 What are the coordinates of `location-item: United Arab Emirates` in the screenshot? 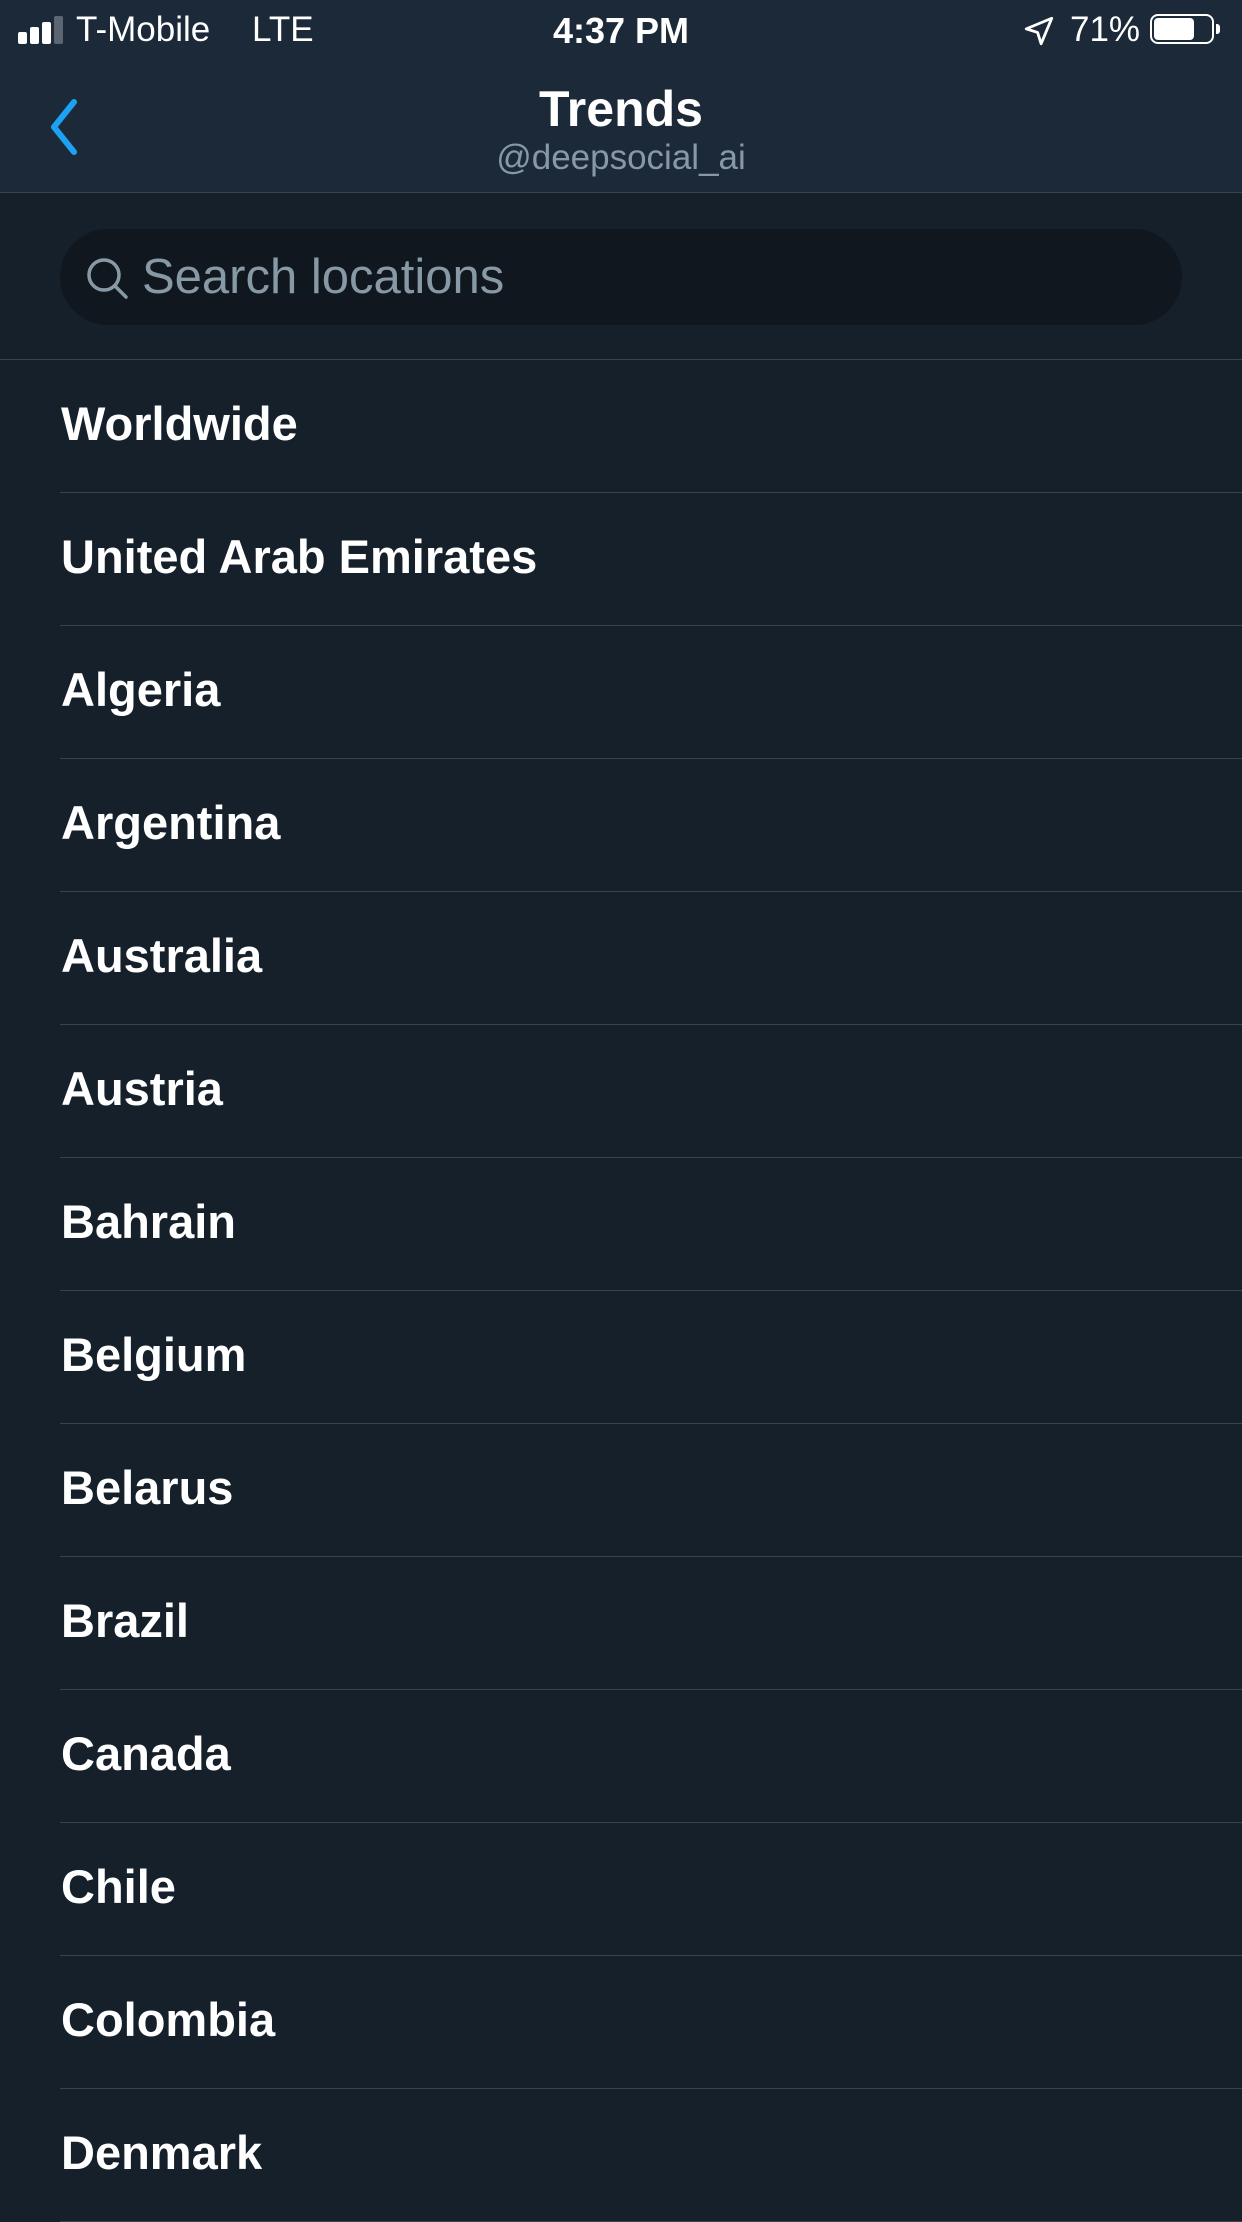 It's located at (621, 559).